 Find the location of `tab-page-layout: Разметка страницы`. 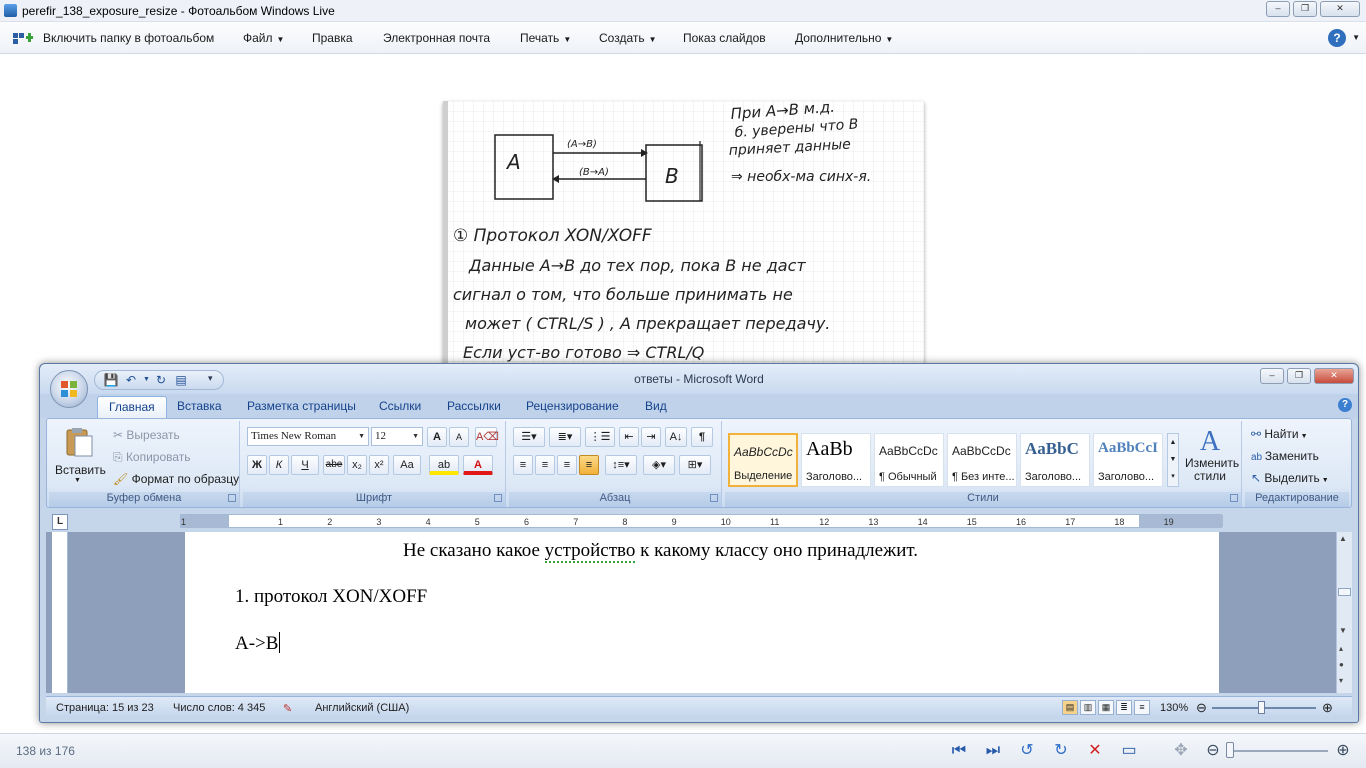

tab-page-layout: Разметка страницы is located at coordinates (301, 406).